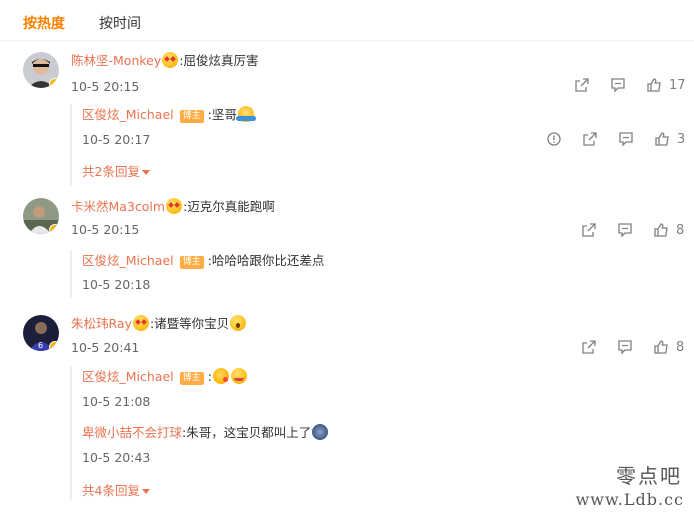  What do you see at coordinates (118, 206) in the screenshot?
I see `comment-author: 卡米然Ma3colm` at bounding box center [118, 206].